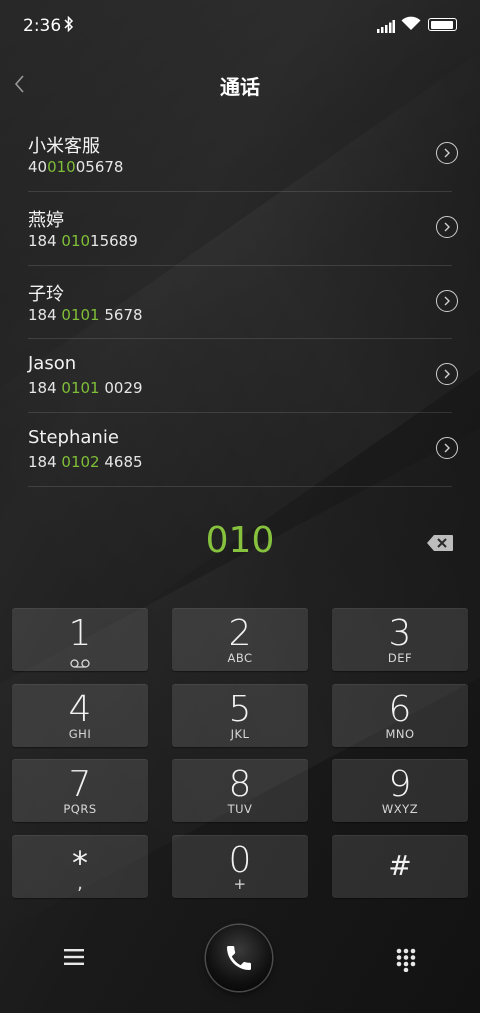  I want to click on key-2: 2 ABC, so click(240, 639).